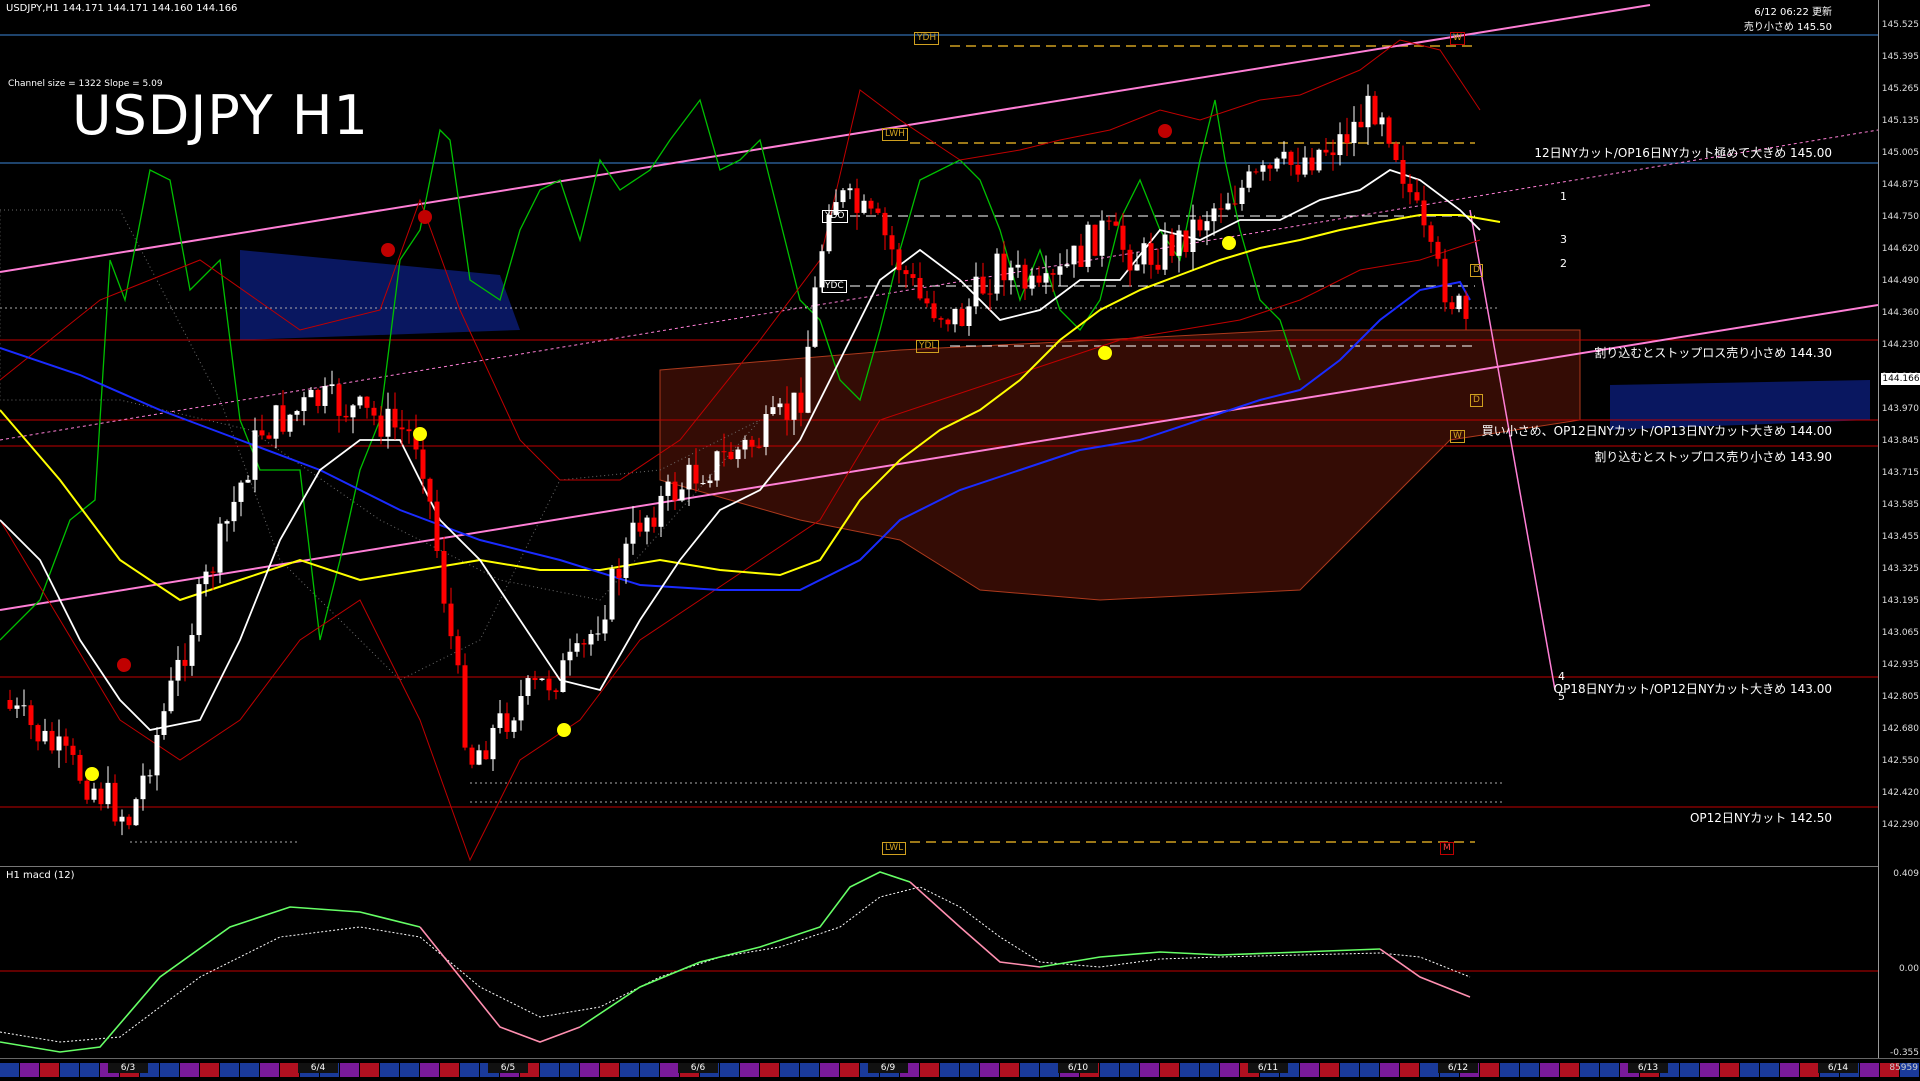 The height and width of the screenshot is (1081, 1920). What do you see at coordinates (1900, 25) in the screenshot?
I see `price-tick: 145.525` at bounding box center [1900, 25].